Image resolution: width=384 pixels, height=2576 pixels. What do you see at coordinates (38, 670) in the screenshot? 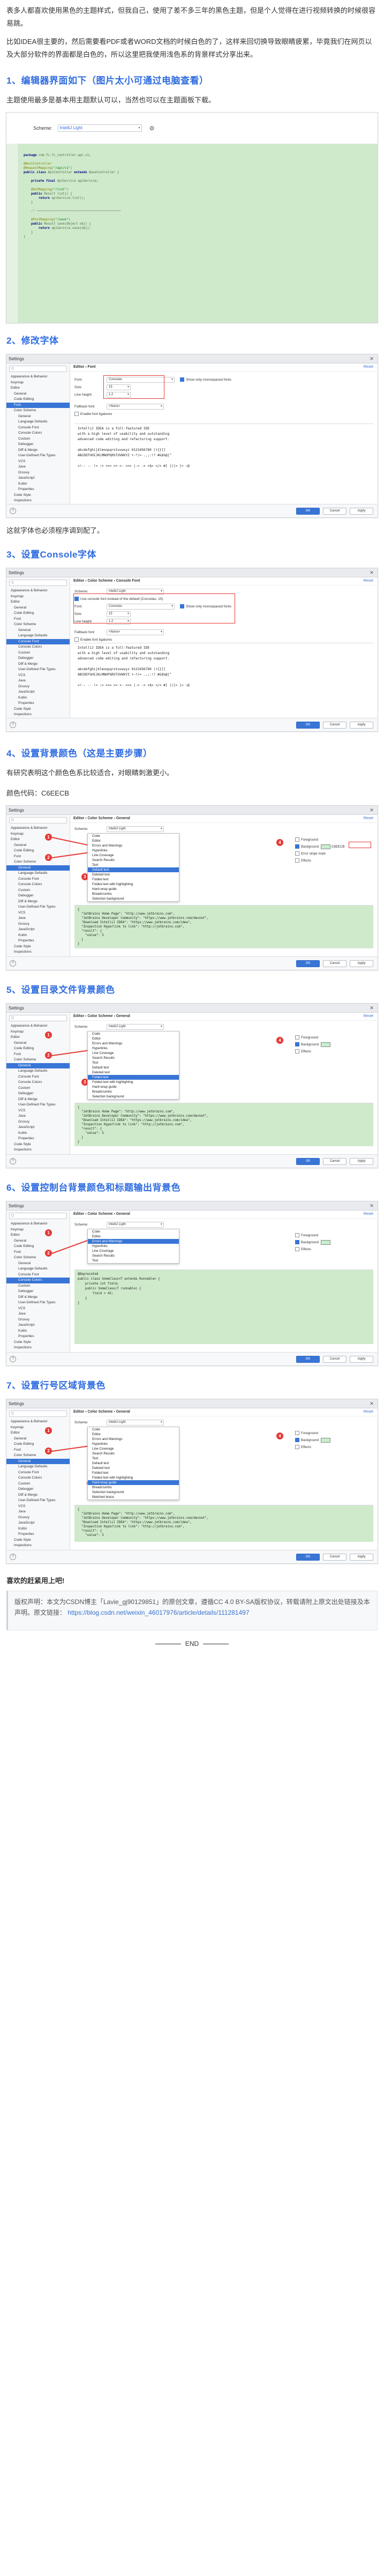
I see `tree-item: User-Defined File Types` at bounding box center [38, 670].